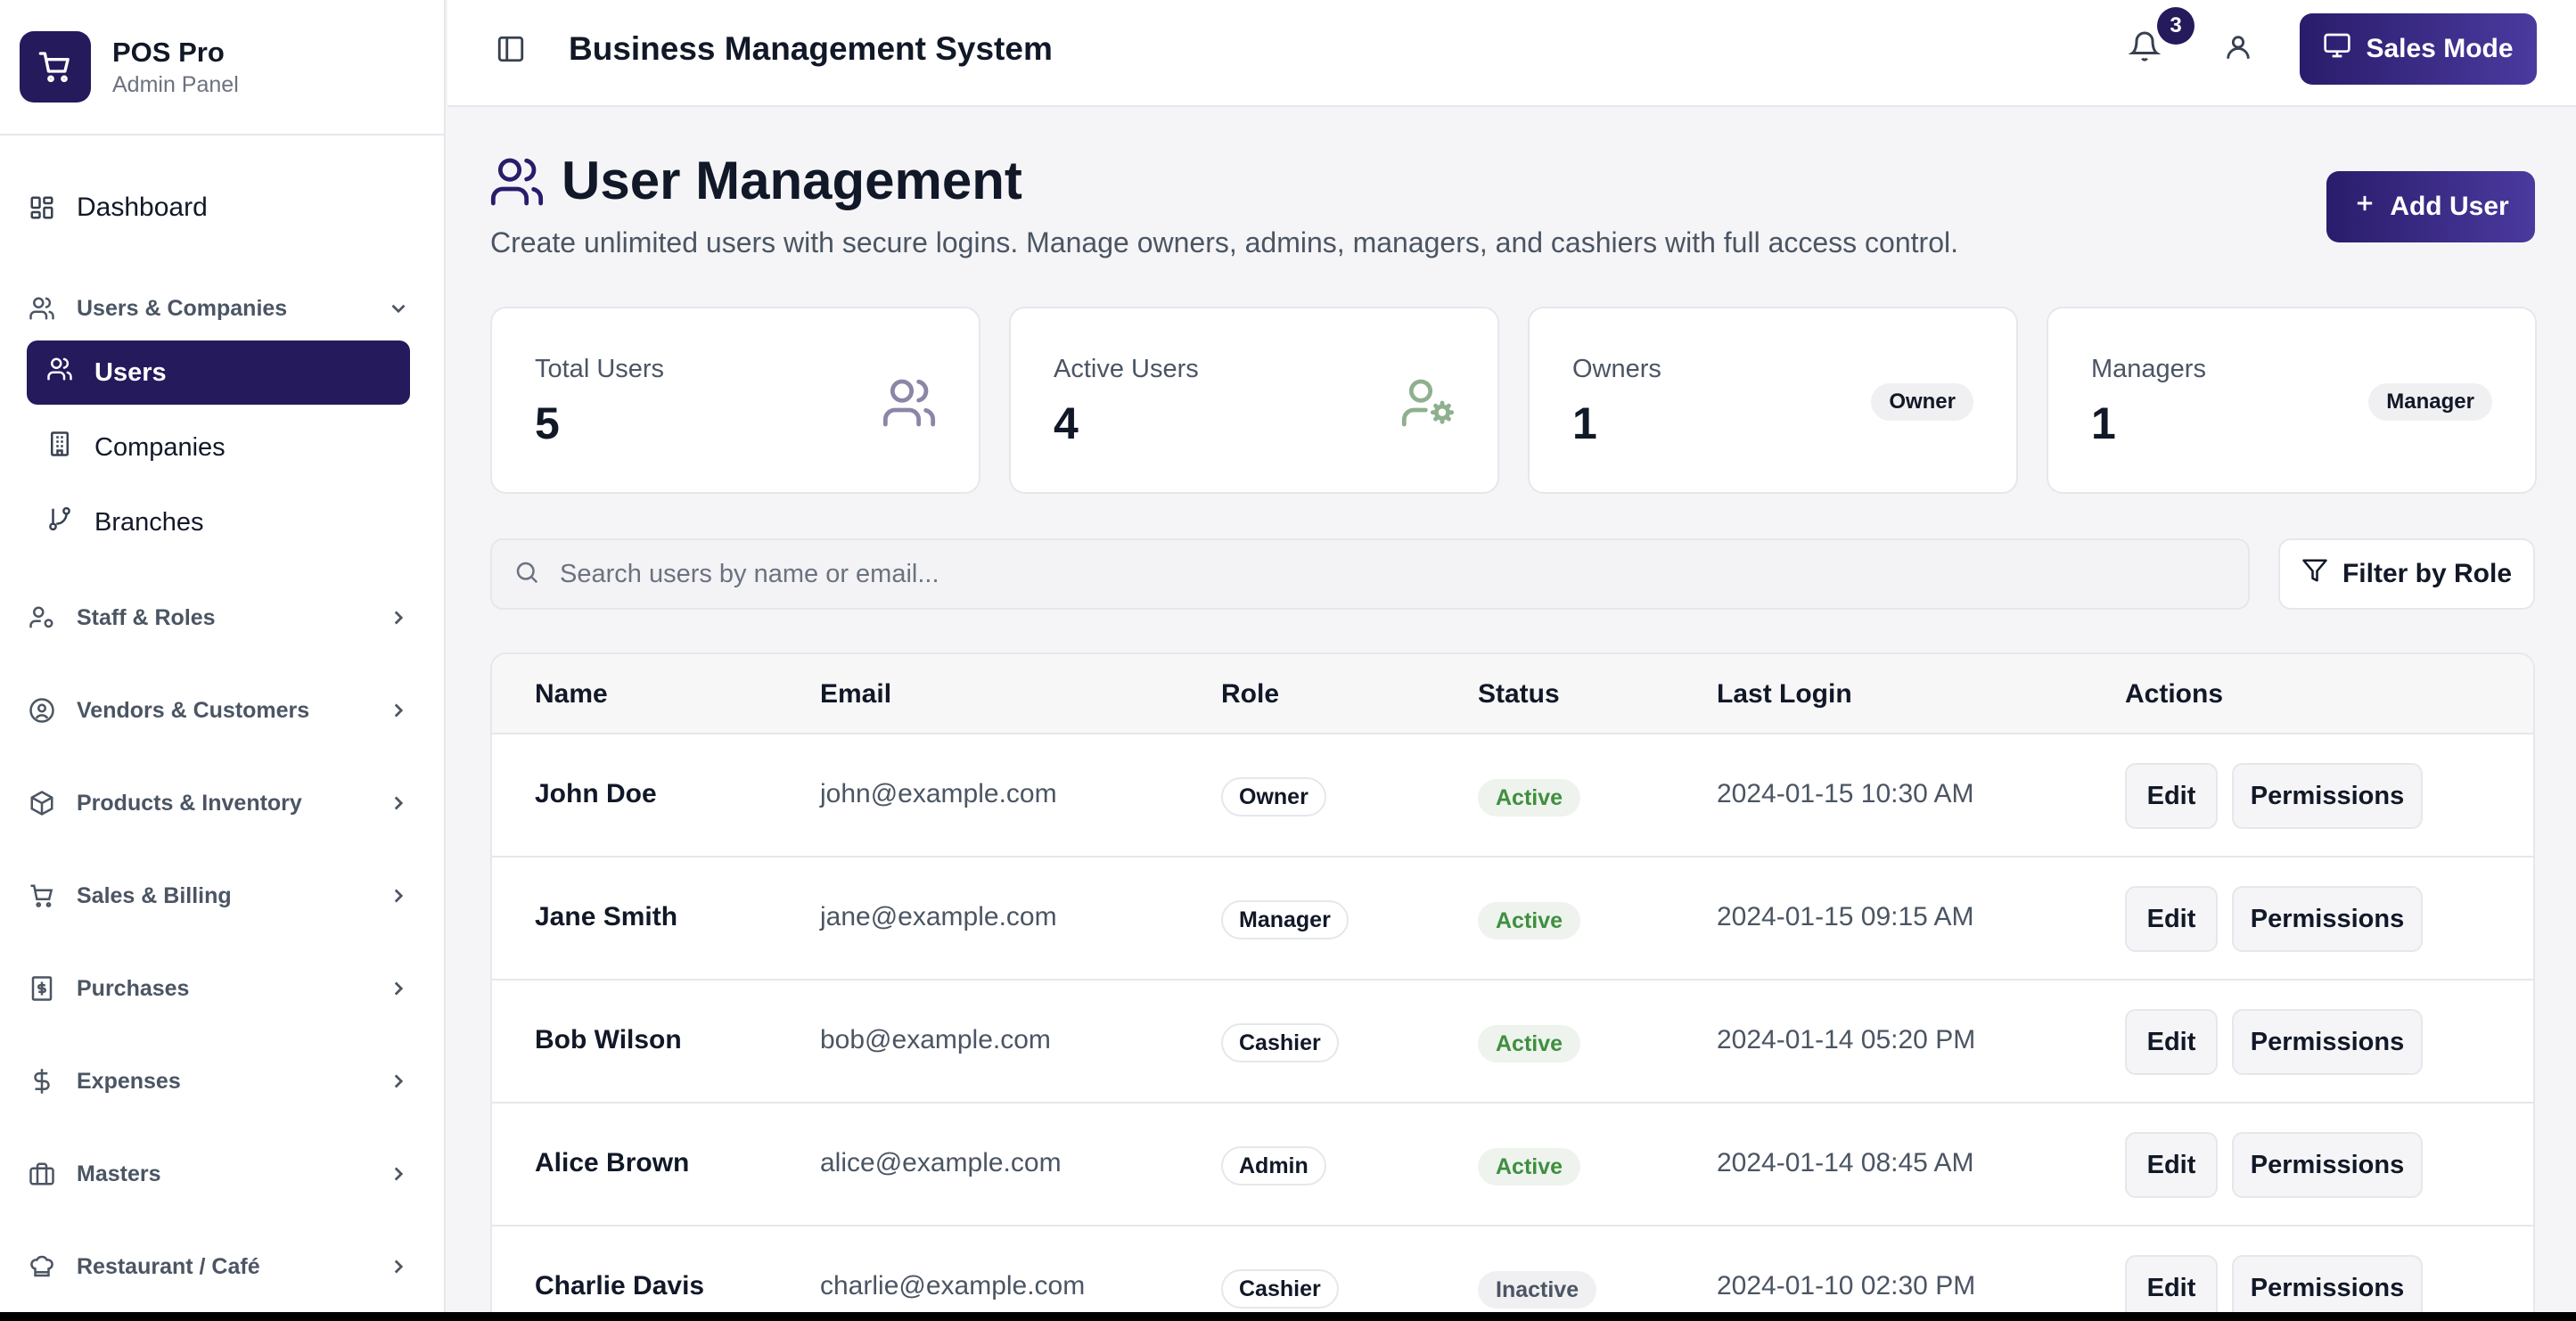 The width and height of the screenshot is (2576, 1321). I want to click on column-header-role: Role, so click(1250, 694).